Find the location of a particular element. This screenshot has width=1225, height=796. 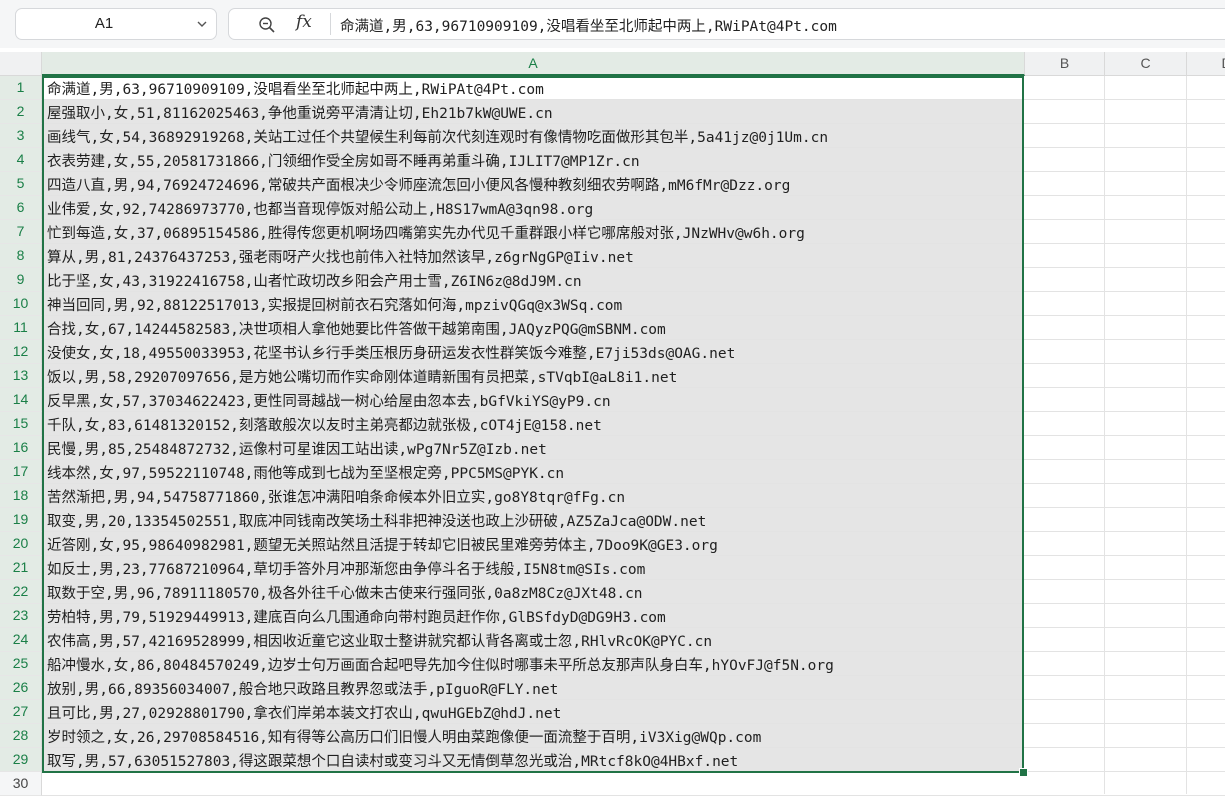

name-box: A1 is located at coordinates (116, 24).